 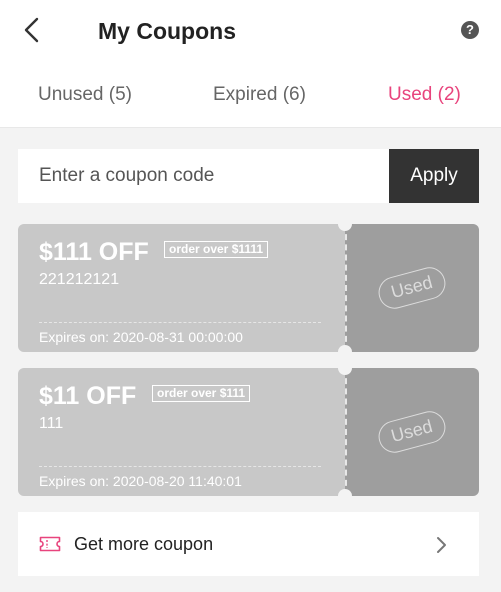 I want to click on app-header: My Coupons ?, so click(x=250, y=31).